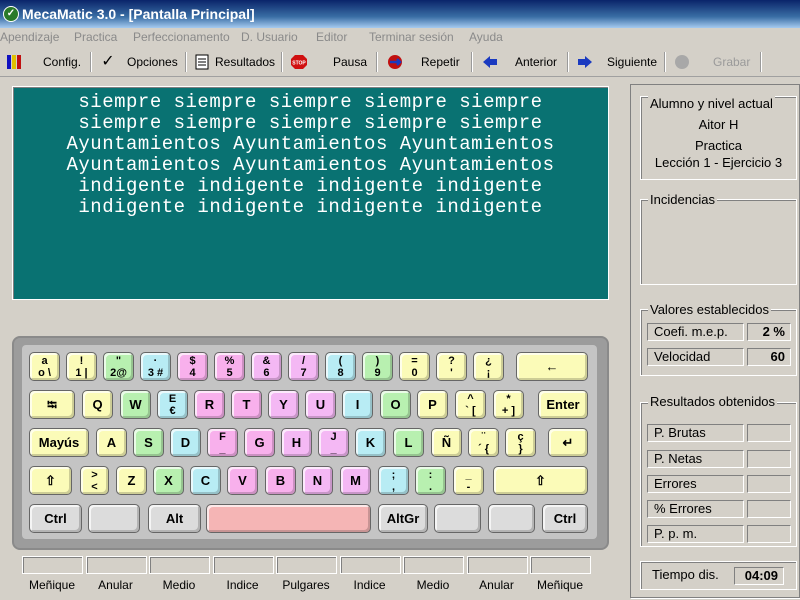 The height and width of the screenshot is (600, 800). I want to click on menu-perfeccionamiento: Perfeccionamento, so click(181, 37).